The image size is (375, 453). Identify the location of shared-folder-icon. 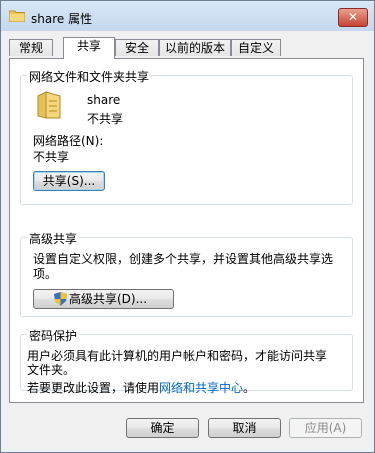
(49, 105).